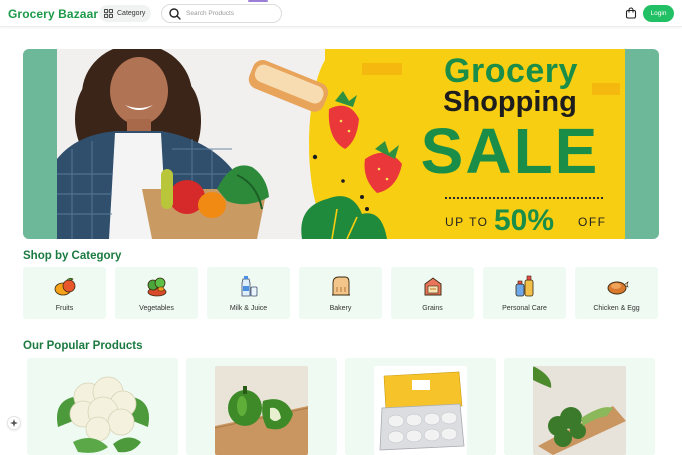  What do you see at coordinates (432, 286) in the screenshot?
I see `grains-icon` at bounding box center [432, 286].